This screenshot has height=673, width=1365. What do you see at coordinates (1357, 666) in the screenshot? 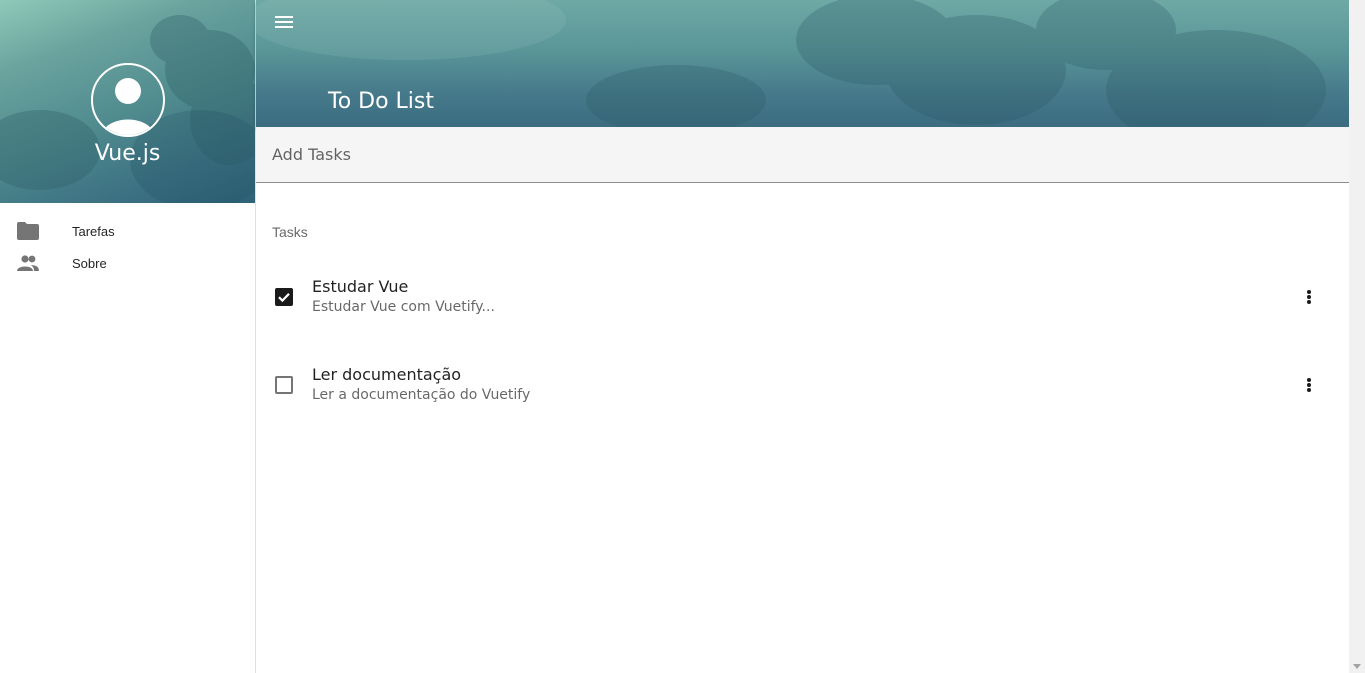
I see `scroll-down-arrow-icon` at bounding box center [1357, 666].